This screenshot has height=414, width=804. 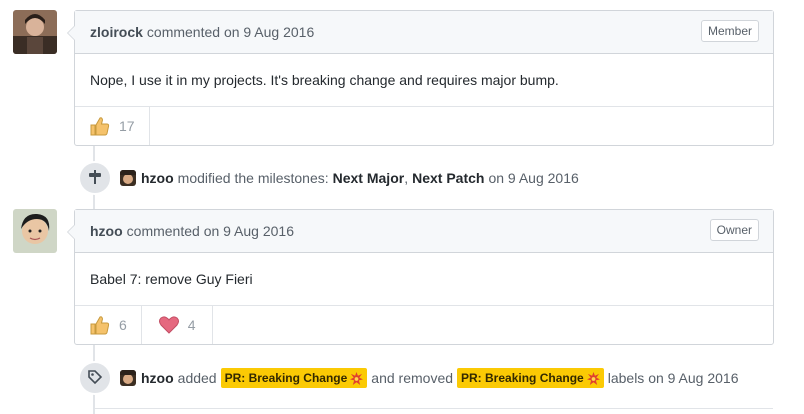 I want to click on reaction-thumbs-up: 6, so click(x=108, y=325).